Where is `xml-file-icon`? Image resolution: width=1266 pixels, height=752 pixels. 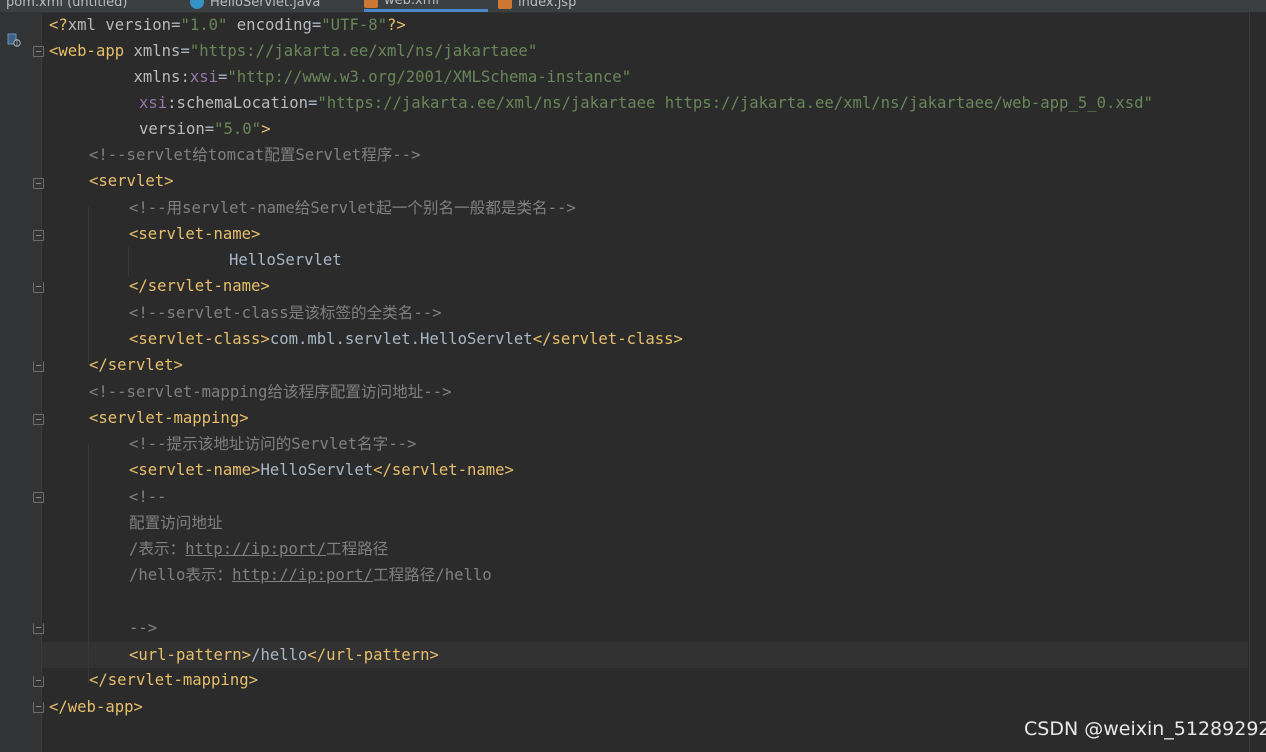 xml-file-icon is located at coordinates (371, 4).